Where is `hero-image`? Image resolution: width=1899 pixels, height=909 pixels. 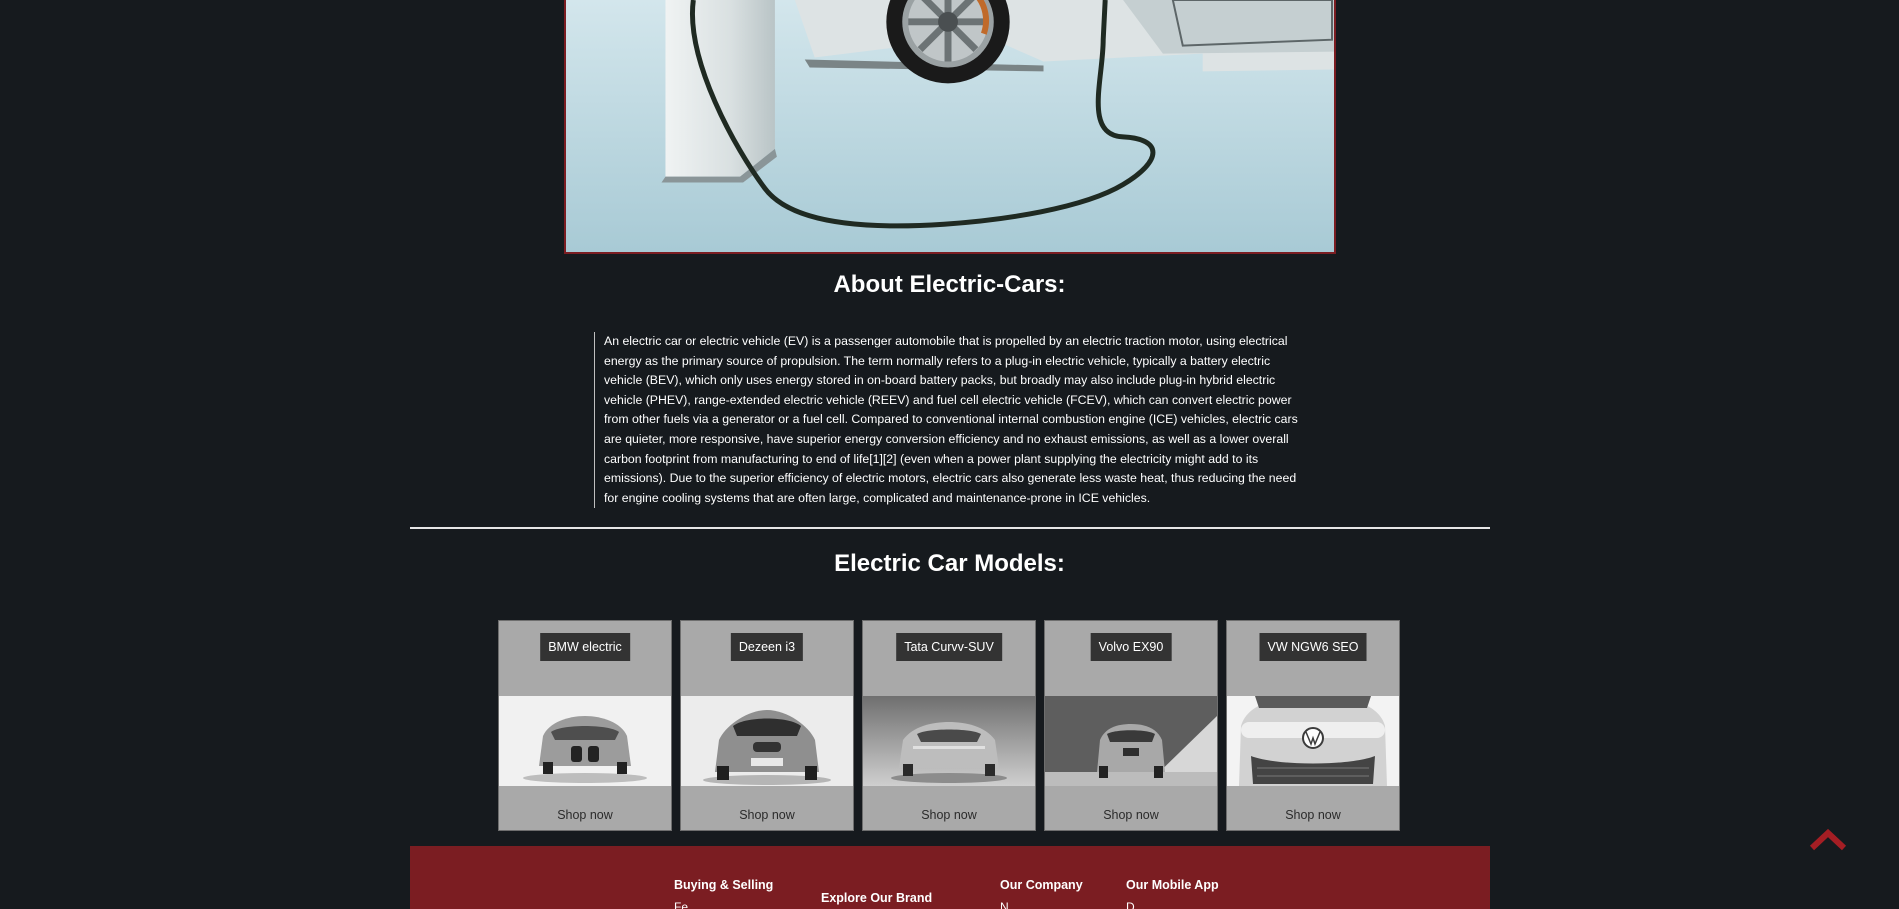 hero-image is located at coordinates (950, 127).